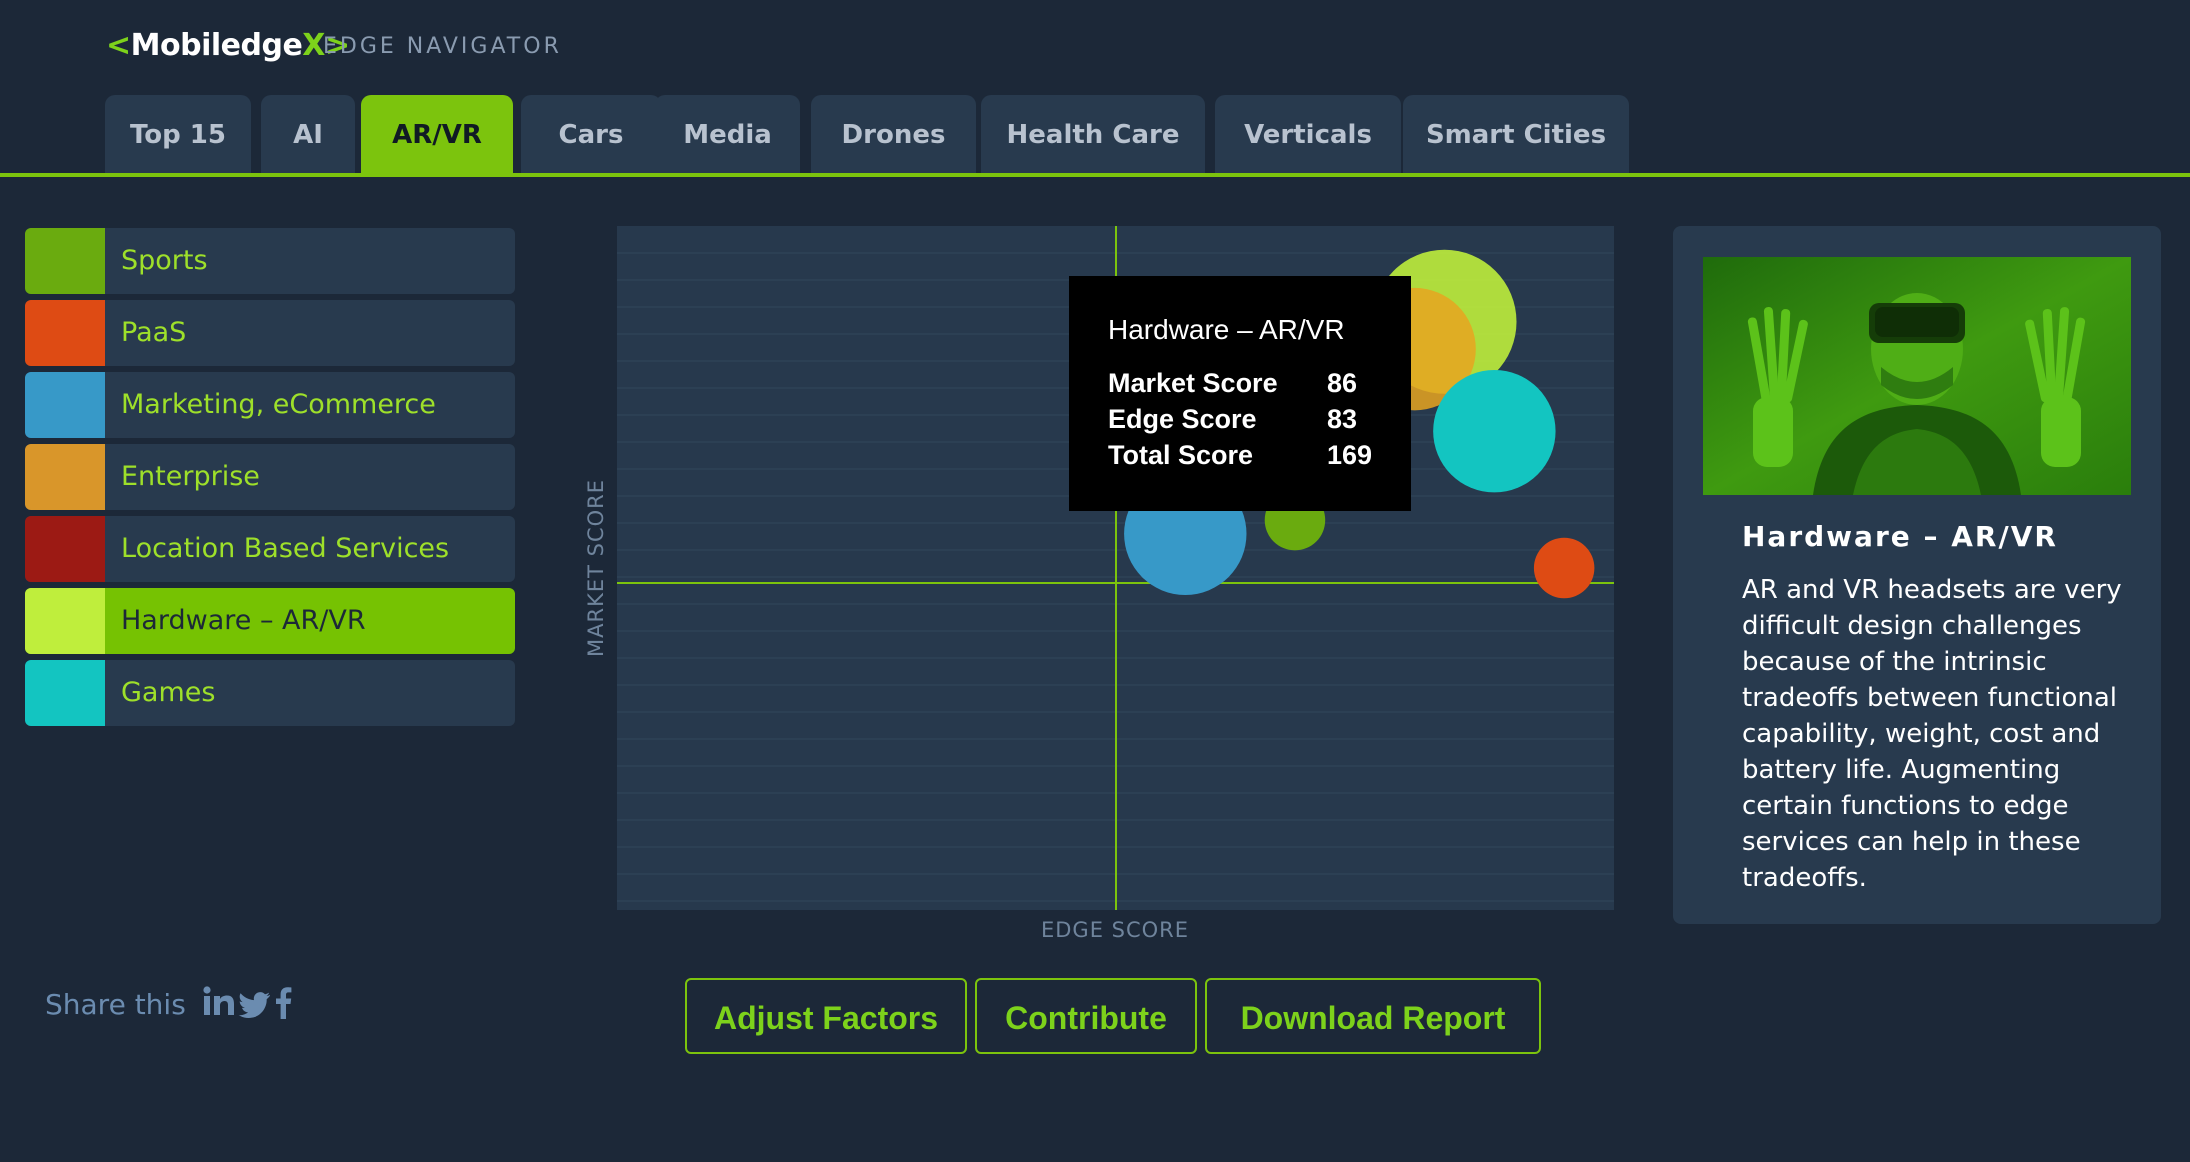  What do you see at coordinates (1308, 135) in the screenshot?
I see `tab-verticals: Verticals` at bounding box center [1308, 135].